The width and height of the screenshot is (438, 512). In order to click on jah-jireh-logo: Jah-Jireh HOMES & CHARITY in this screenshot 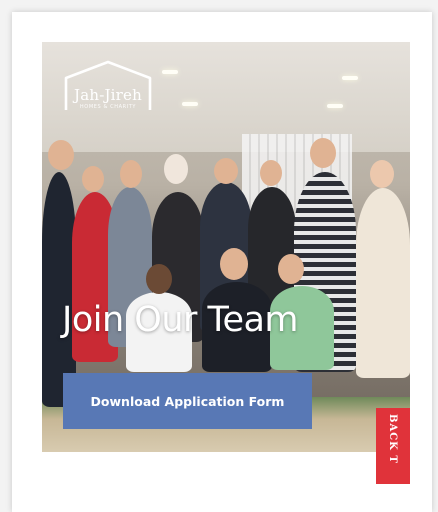, I will do `click(108, 88)`.